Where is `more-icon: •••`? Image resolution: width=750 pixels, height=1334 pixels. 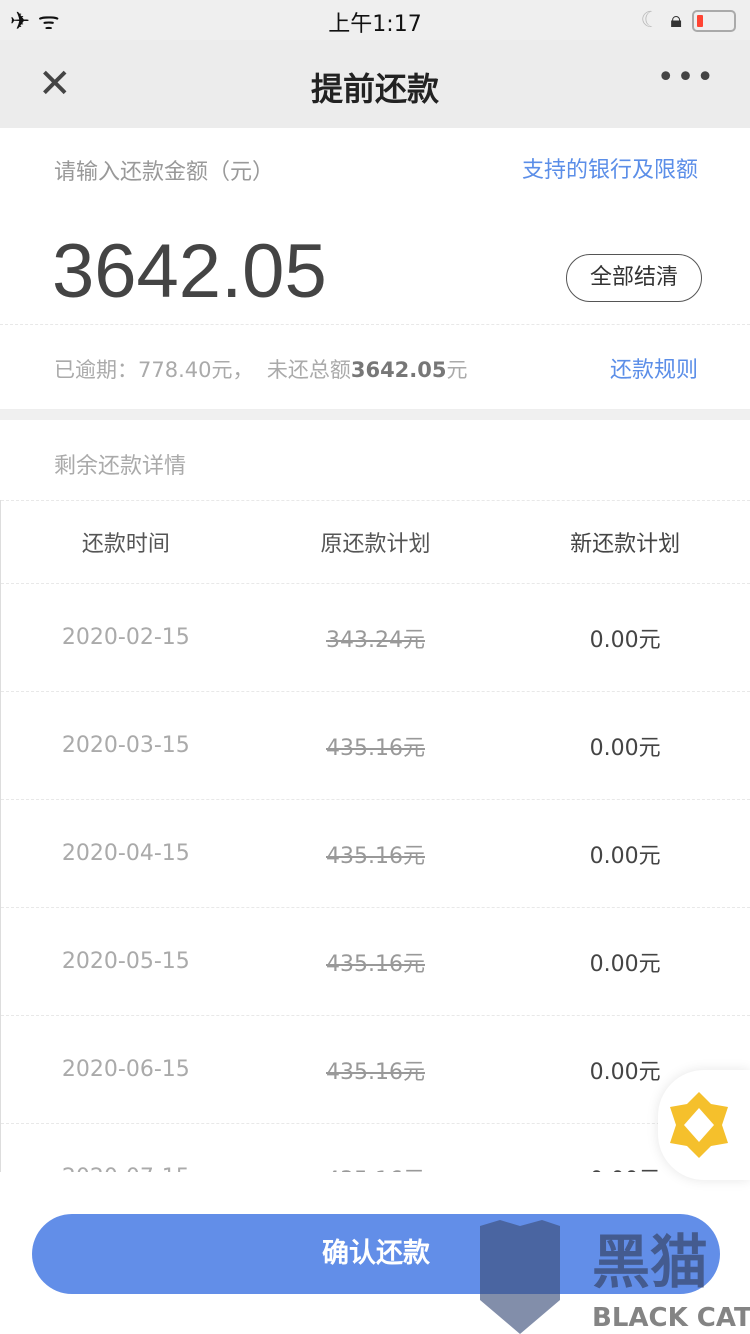
more-icon: ••• is located at coordinates (686, 77).